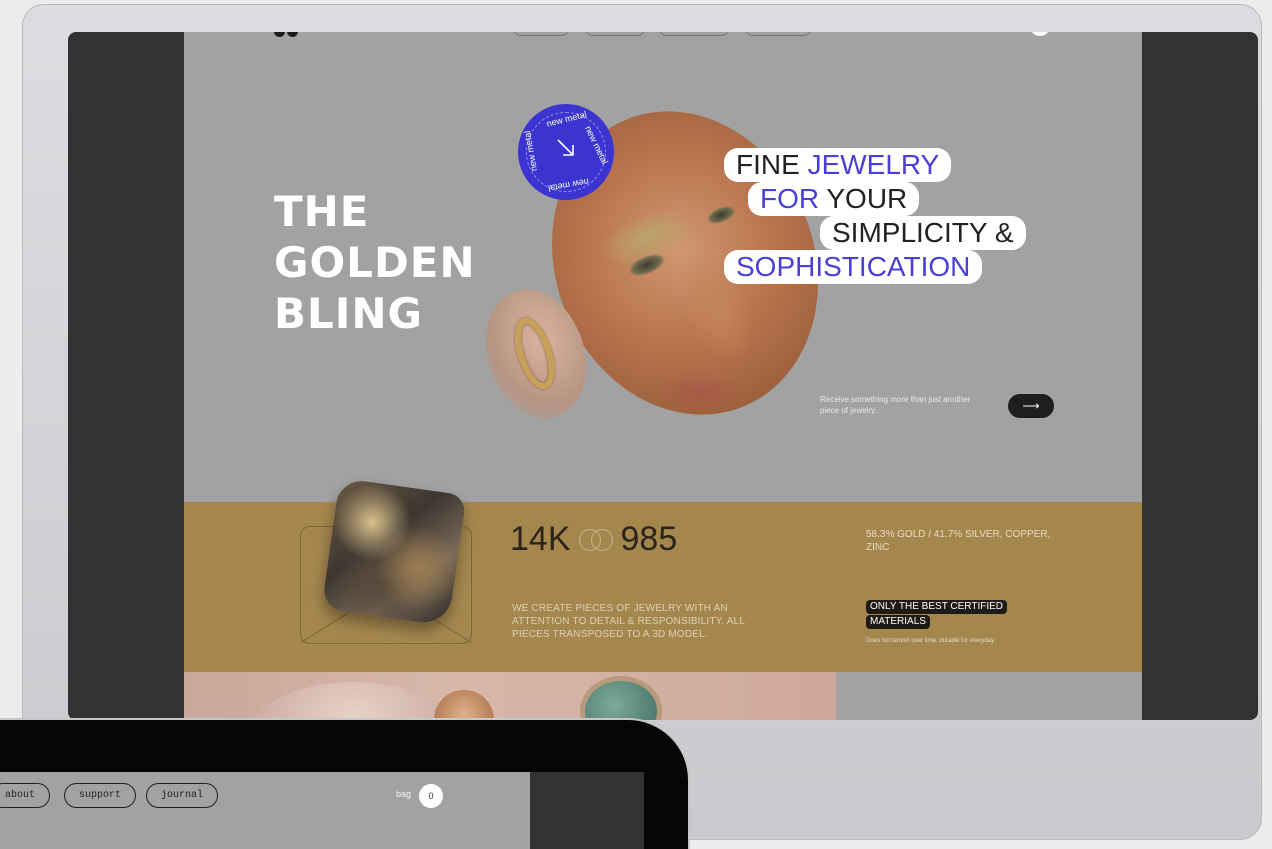 The image size is (1272, 849). Describe the element at coordinates (182, 795) in the screenshot. I see `nav-journal: journal` at that location.